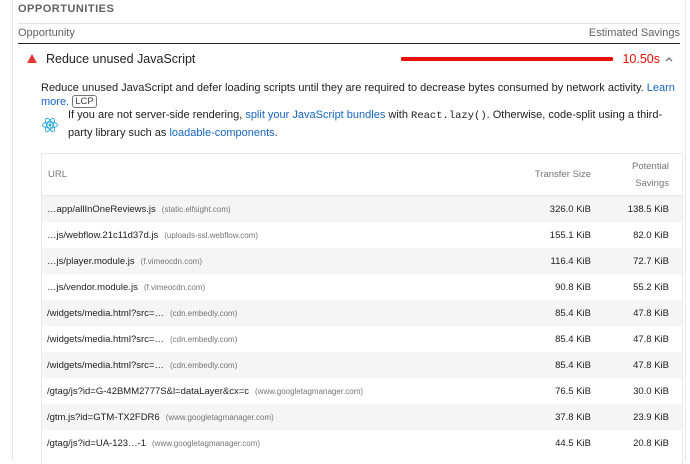 Image resolution: width=690 pixels, height=464 pixels. What do you see at coordinates (66, 9) in the screenshot?
I see `section-title: Opportunities` at bounding box center [66, 9].